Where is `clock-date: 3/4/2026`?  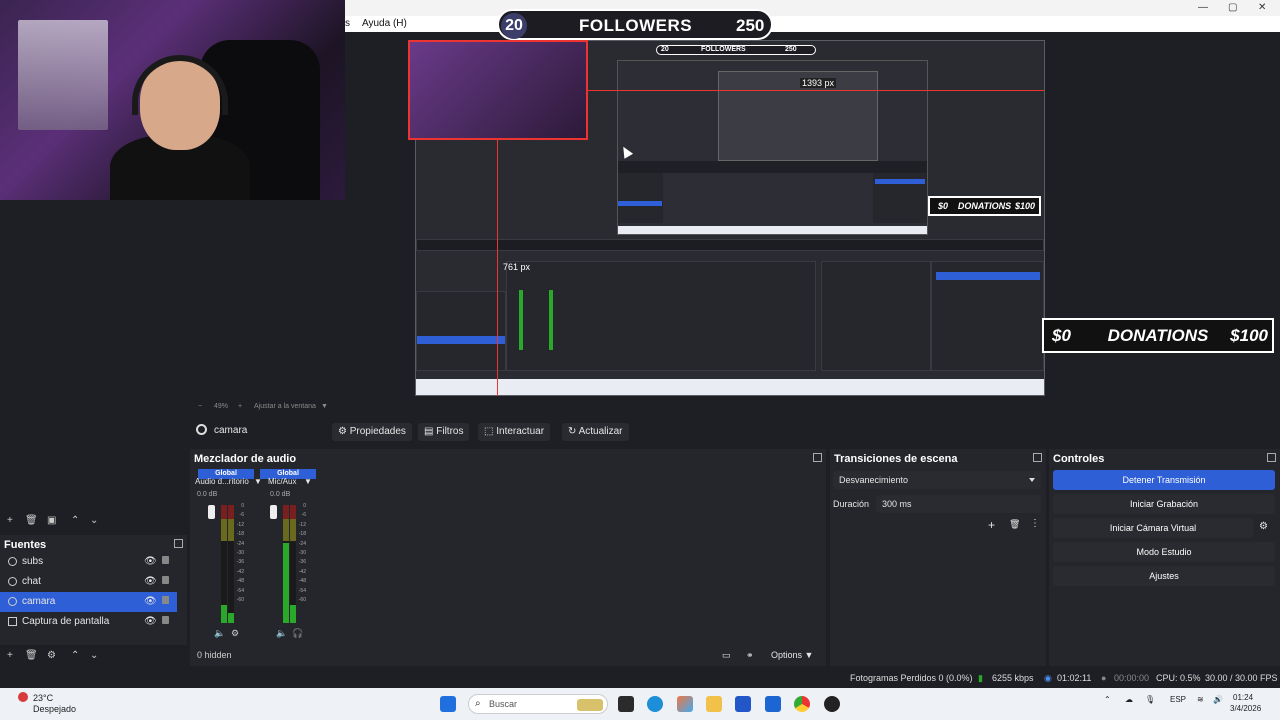 clock-date: 3/4/2026 is located at coordinates (1245, 708).